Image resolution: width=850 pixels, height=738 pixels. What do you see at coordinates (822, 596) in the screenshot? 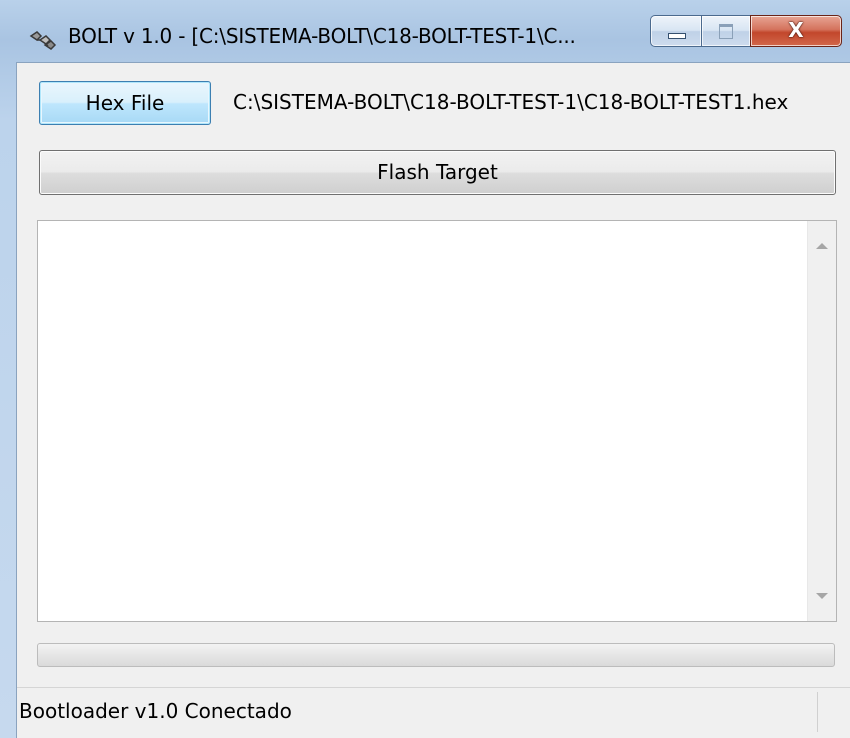
I see `scroll-down-icon` at bounding box center [822, 596].